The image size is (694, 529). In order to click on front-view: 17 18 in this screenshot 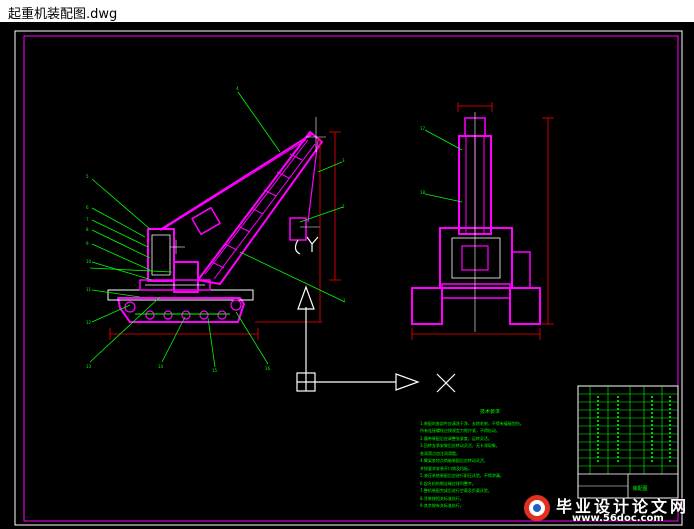, I will do `click(482, 221)`.